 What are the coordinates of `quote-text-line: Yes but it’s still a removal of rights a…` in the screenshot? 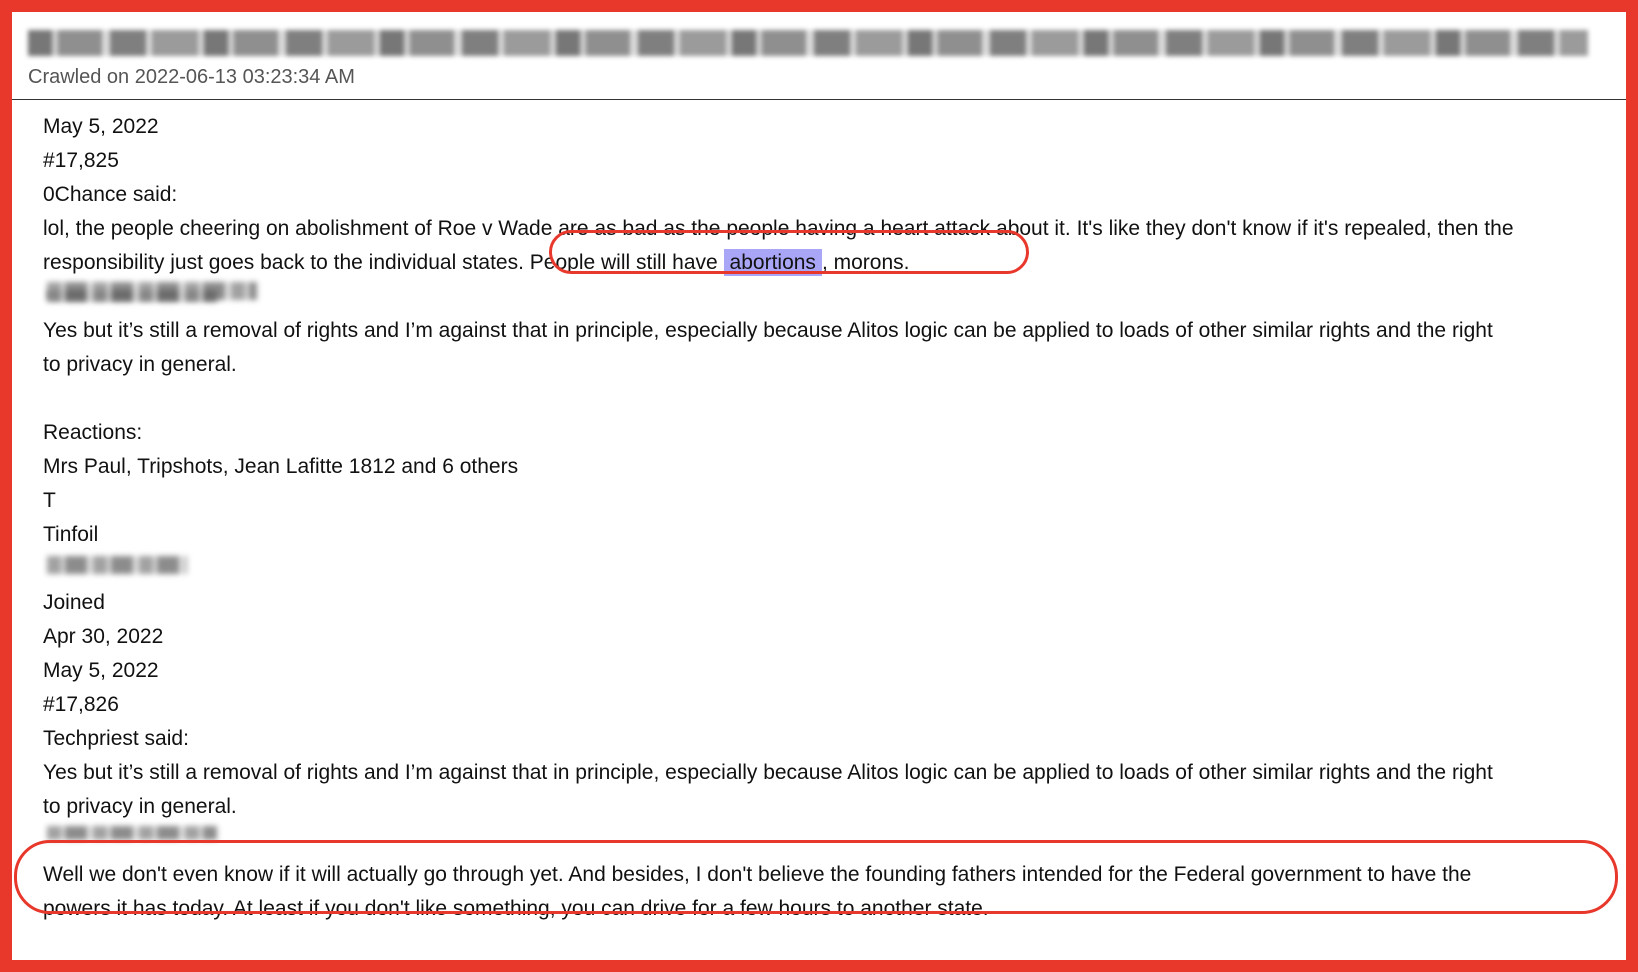 It's located at (768, 772).